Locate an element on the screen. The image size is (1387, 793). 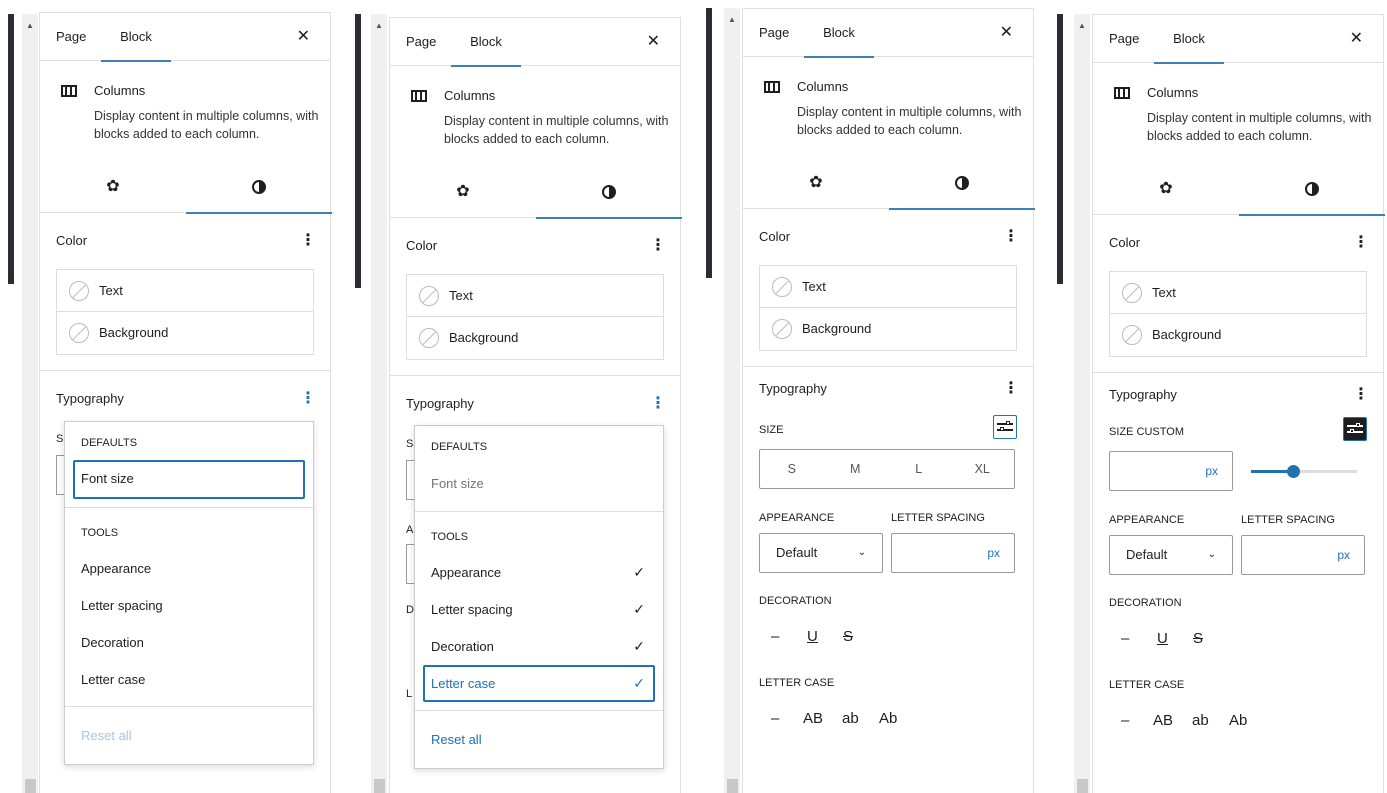
appearance-label: APPEARANCE is located at coordinates (1147, 520).